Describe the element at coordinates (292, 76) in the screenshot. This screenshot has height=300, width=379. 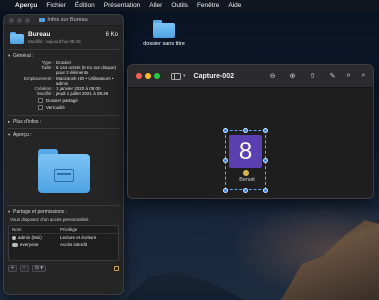
I see `zoom-in-icon: ⊕` at that location.